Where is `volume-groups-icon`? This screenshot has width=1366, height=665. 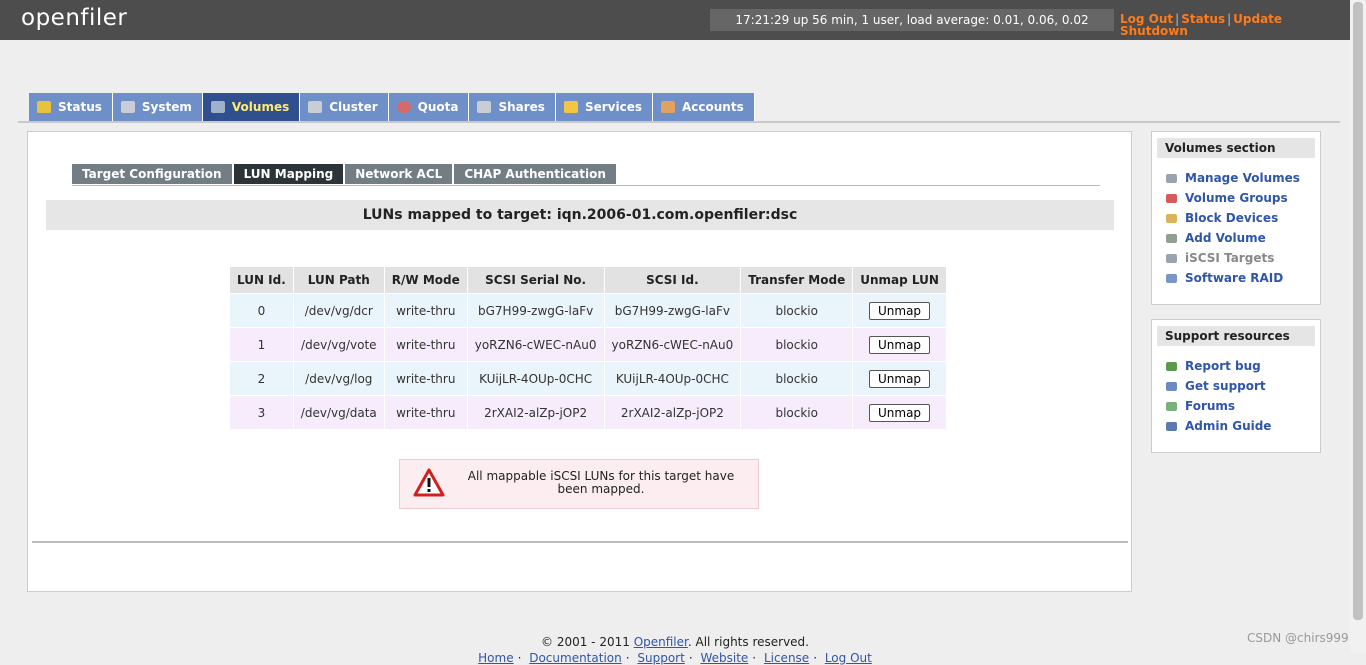
volume-groups-icon is located at coordinates (1171, 198).